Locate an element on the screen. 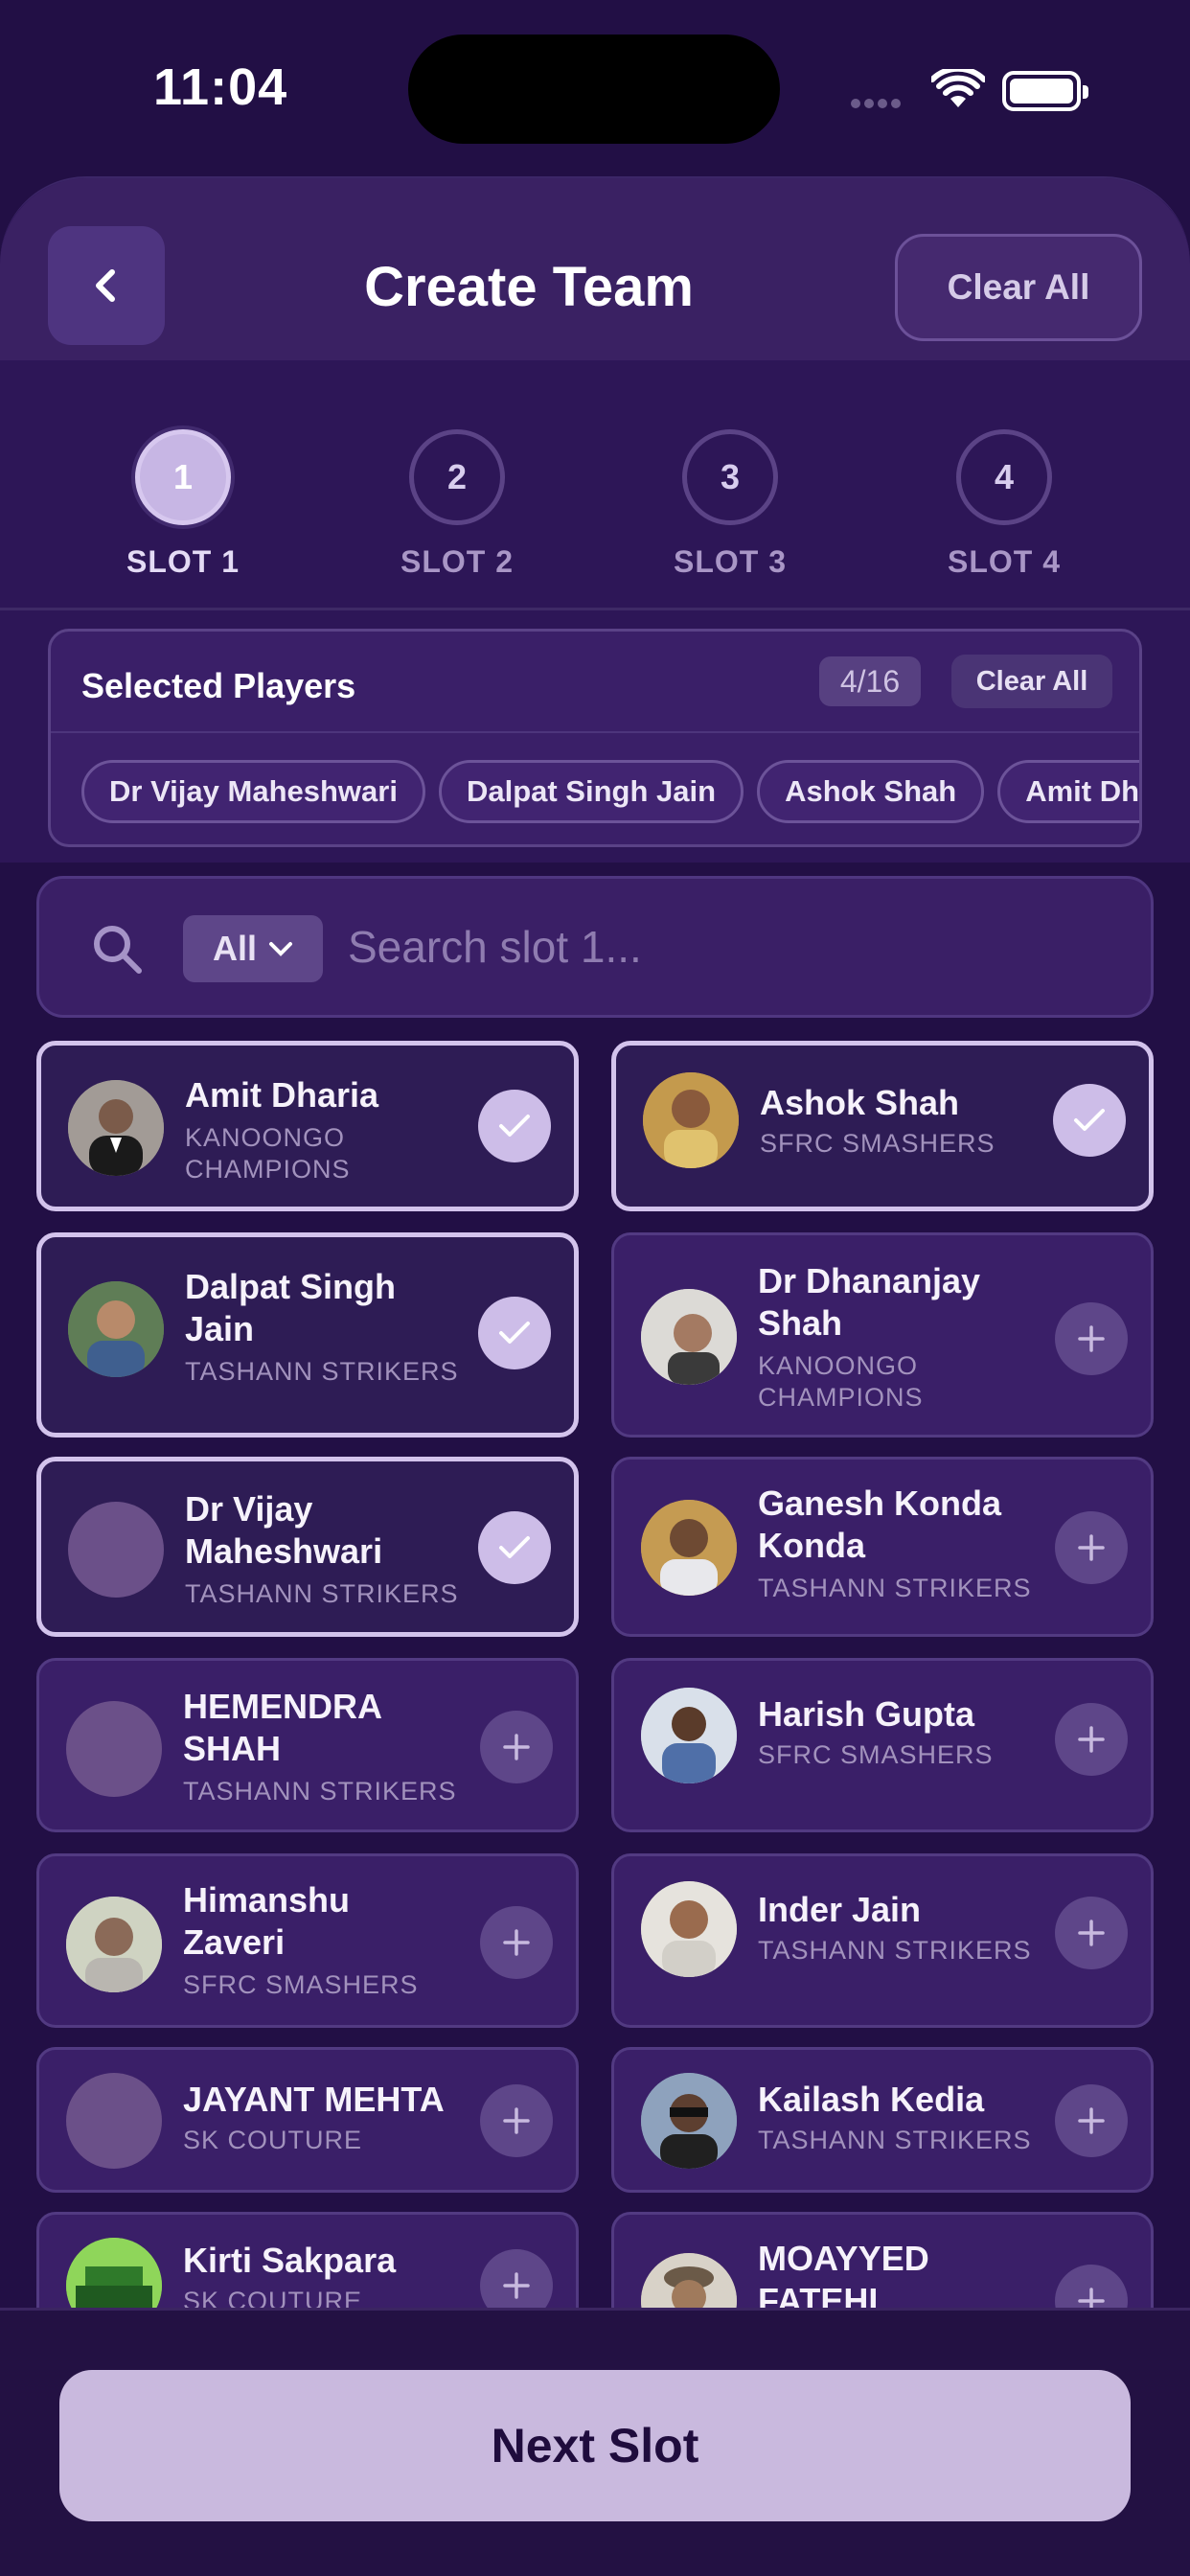 The width and height of the screenshot is (1190, 2576). slot-tab-2: 2 SLOT 2 is located at coordinates (457, 504).